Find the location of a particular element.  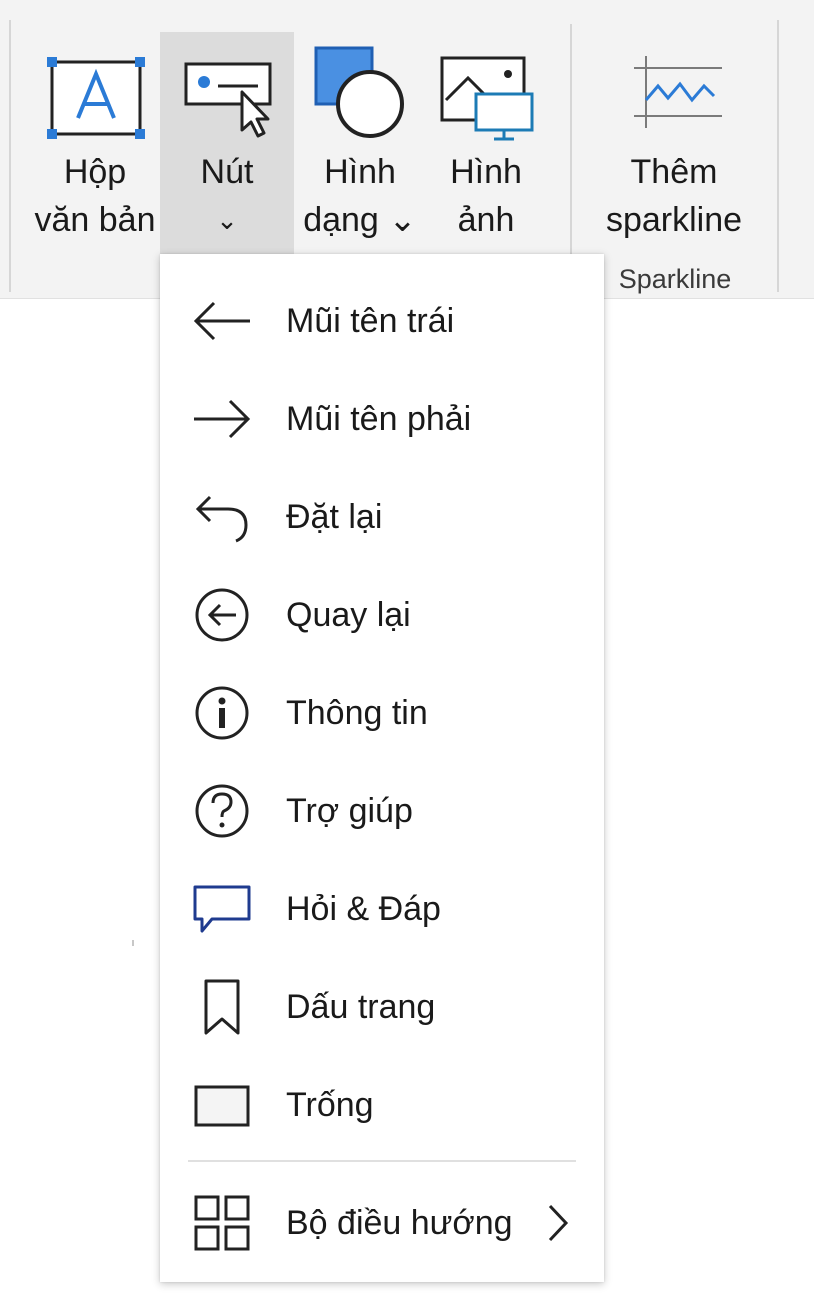

images-icon is located at coordinates (487, 98).